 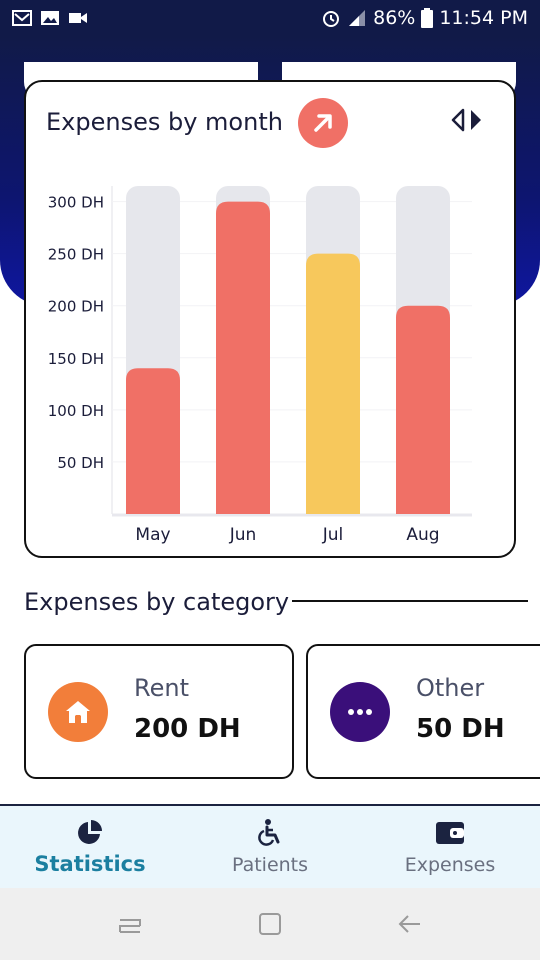 What do you see at coordinates (130, 924) in the screenshot?
I see `recent-apps-icon` at bounding box center [130, 924].